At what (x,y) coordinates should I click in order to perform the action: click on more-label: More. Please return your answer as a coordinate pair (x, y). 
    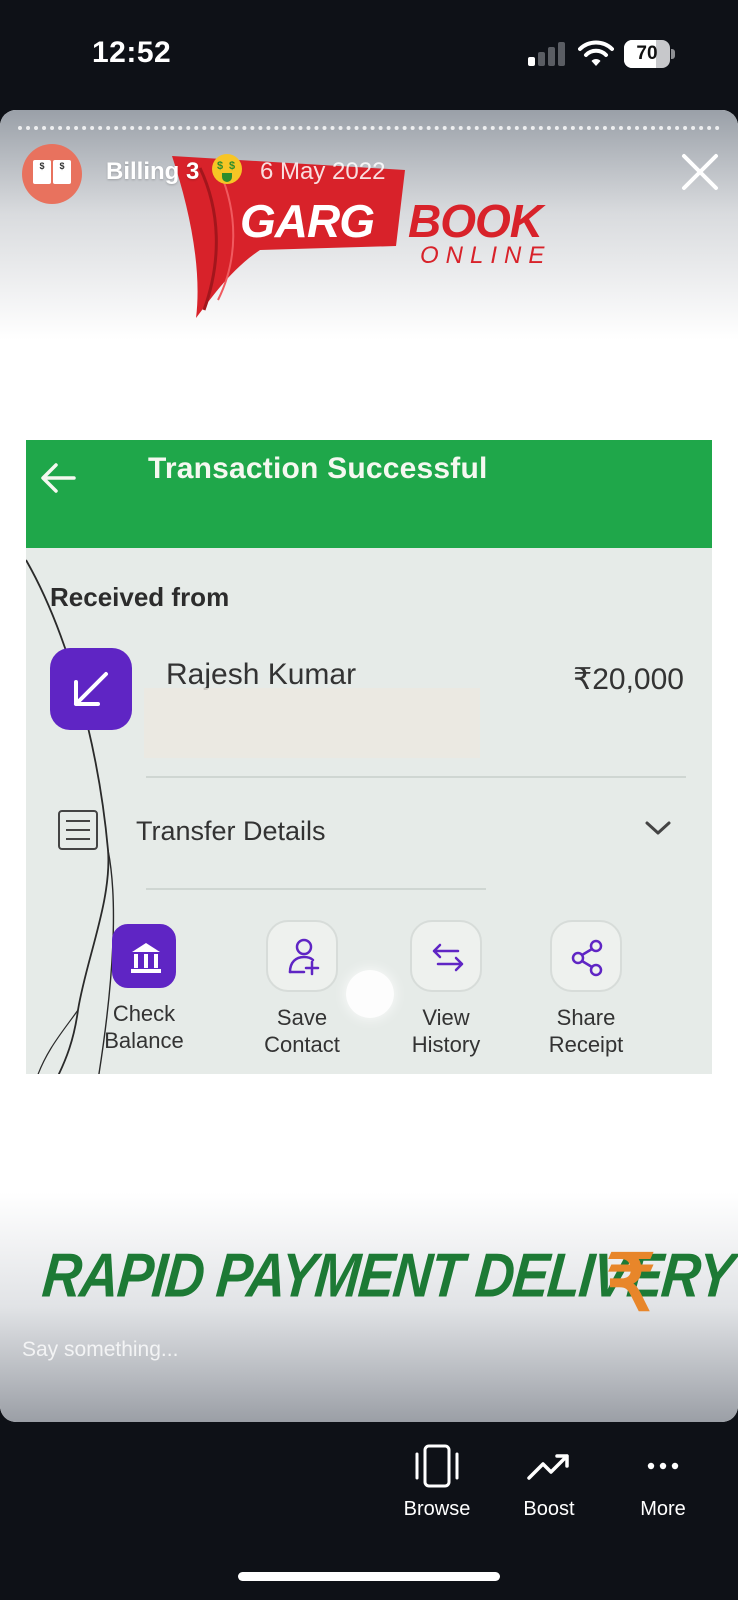
    Looking at the image, I should click on (663, 1509).